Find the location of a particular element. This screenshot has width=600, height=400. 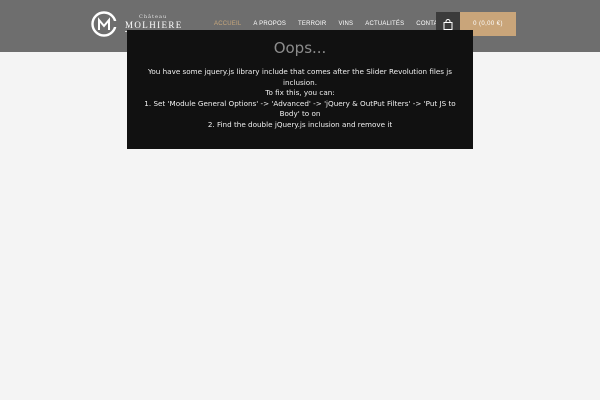

error-line-2: To fix this, you can: is located at coordinates (300, 92).